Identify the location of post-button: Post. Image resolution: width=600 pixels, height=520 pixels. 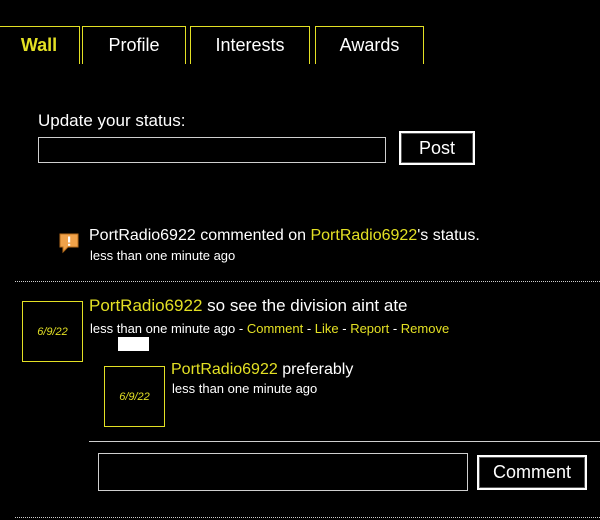
(437, 148).